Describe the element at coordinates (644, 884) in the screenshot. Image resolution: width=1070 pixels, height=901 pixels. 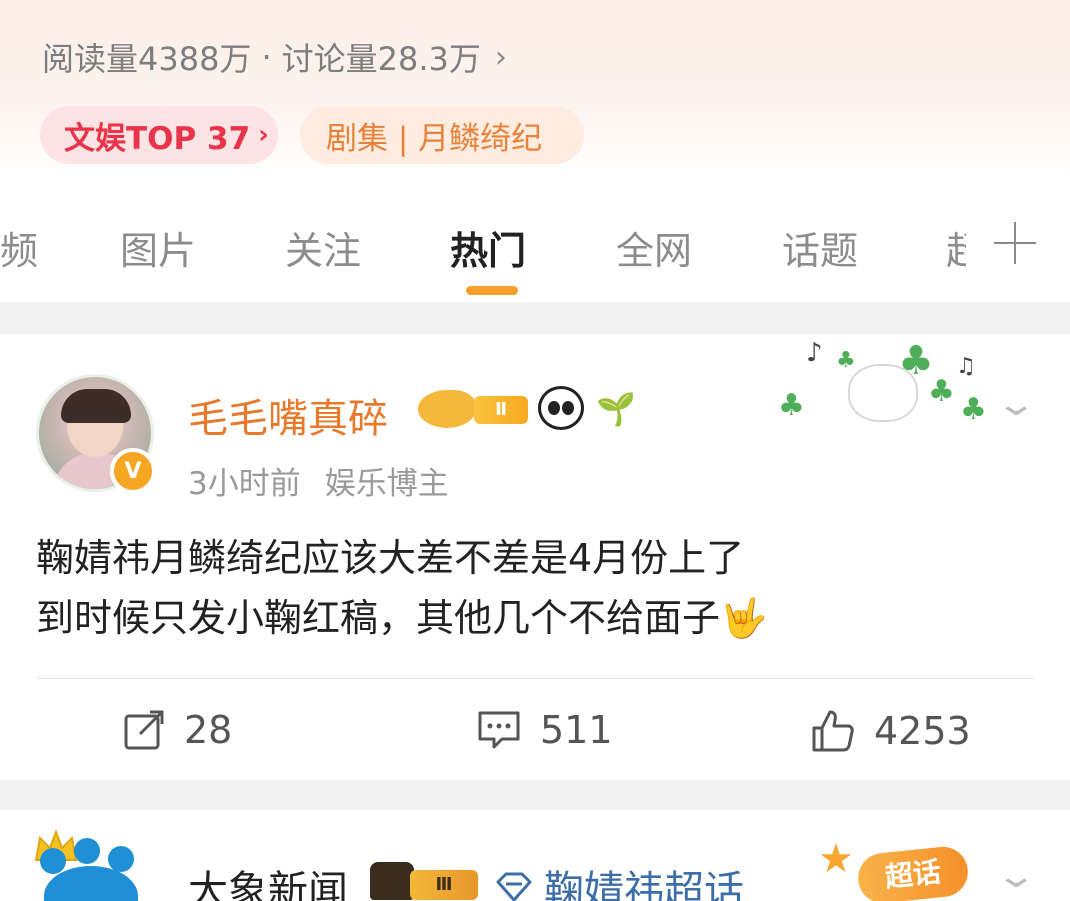
I see `supertopic-label: 鞠婧祎超话` at that location.